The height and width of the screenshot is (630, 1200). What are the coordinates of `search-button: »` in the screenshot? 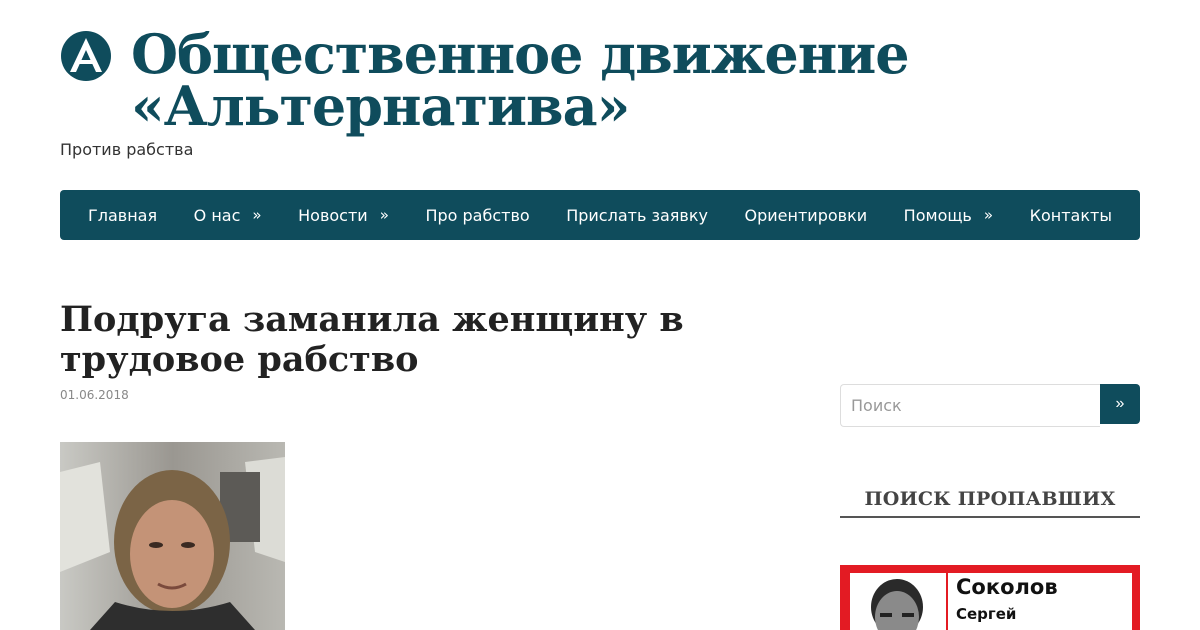 It's located at (1120, 404).